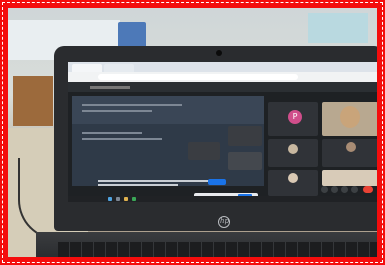  I want to click on start-icon, so click(110, 199).